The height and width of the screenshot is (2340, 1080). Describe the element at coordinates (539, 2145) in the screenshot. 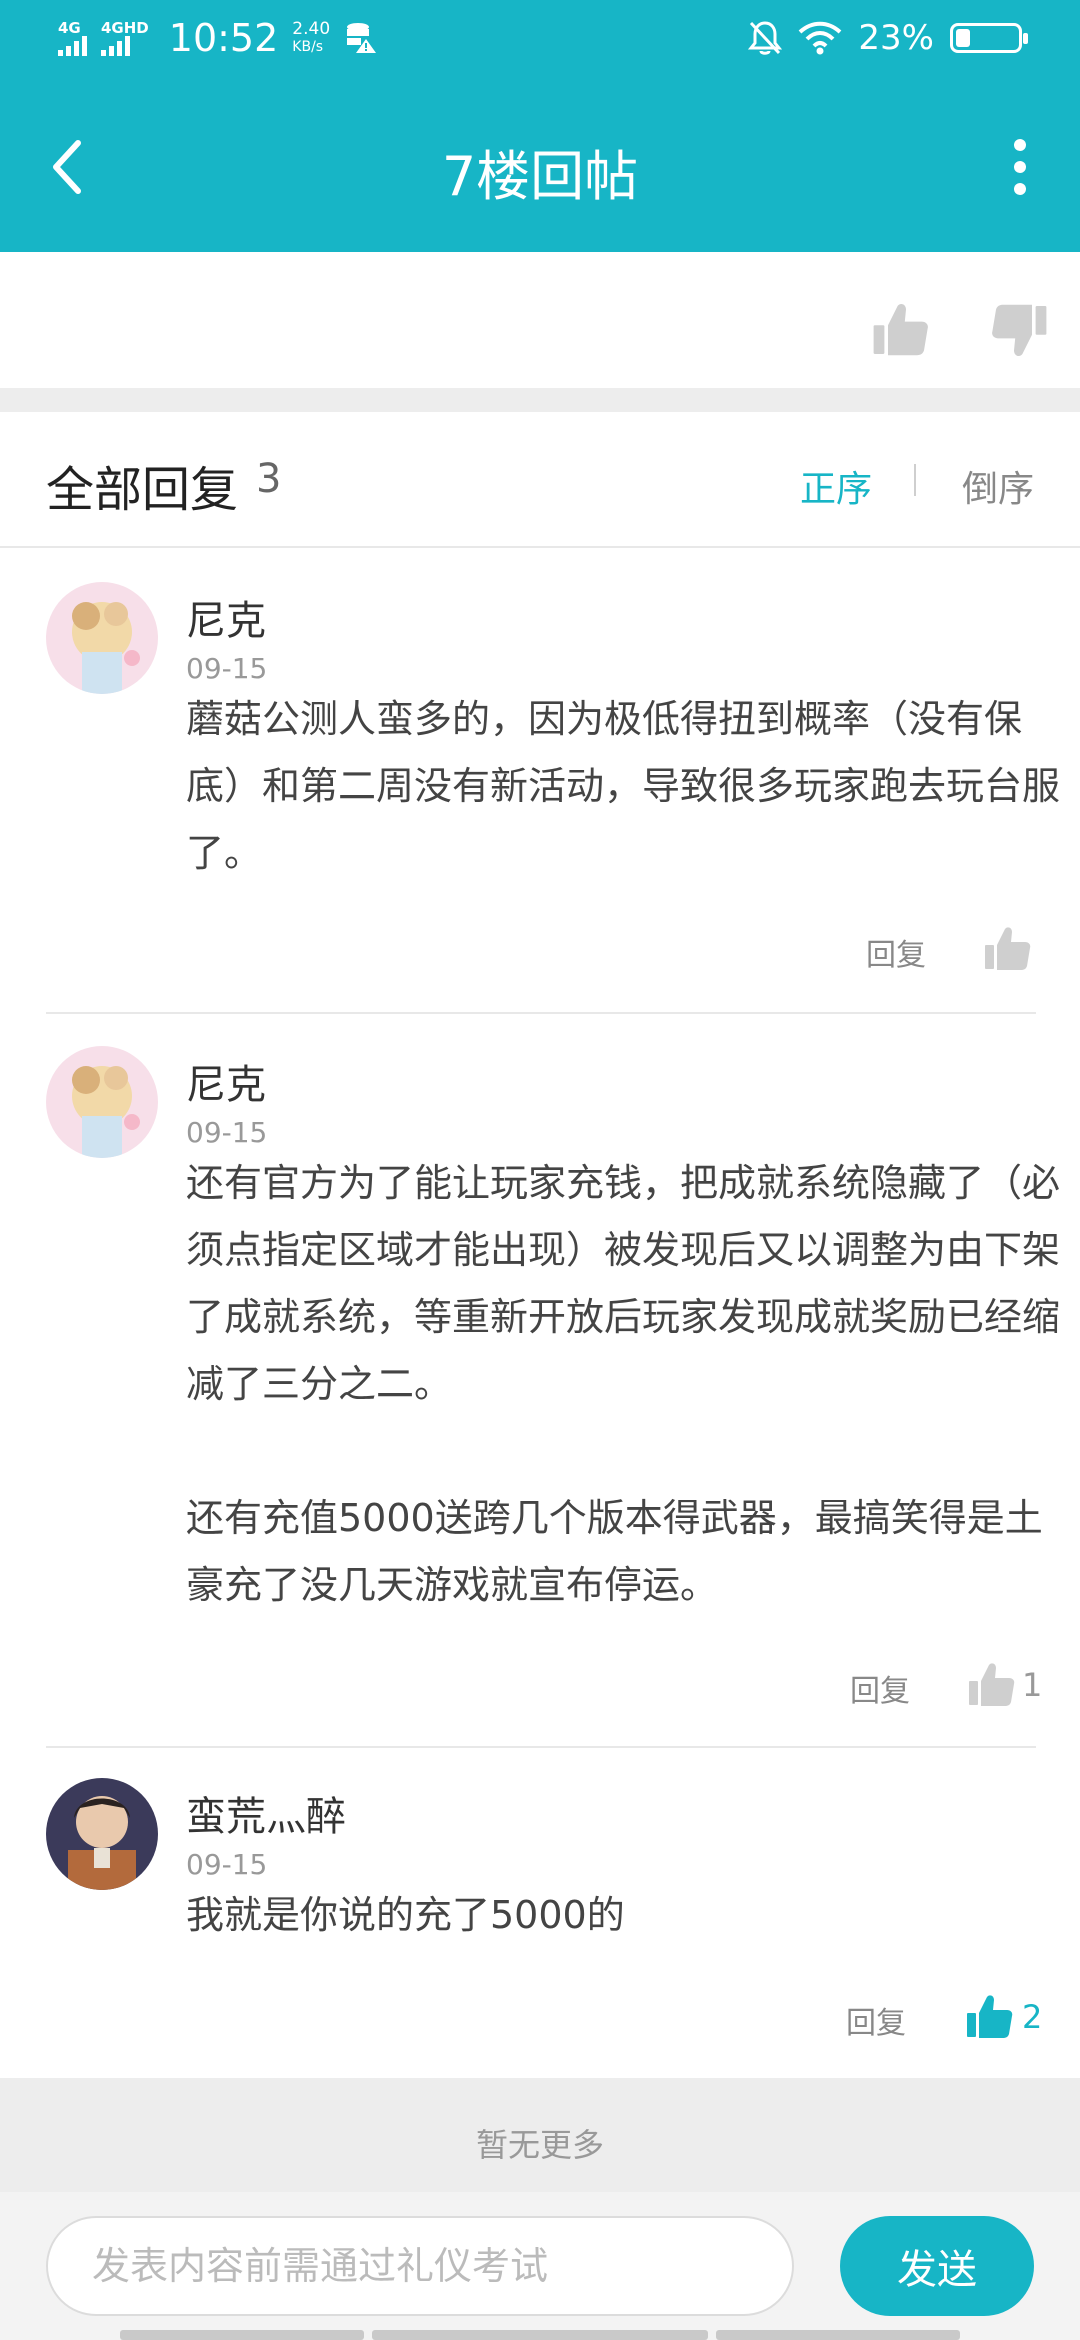

I see `no-more-label: 暂无更多` at that location.